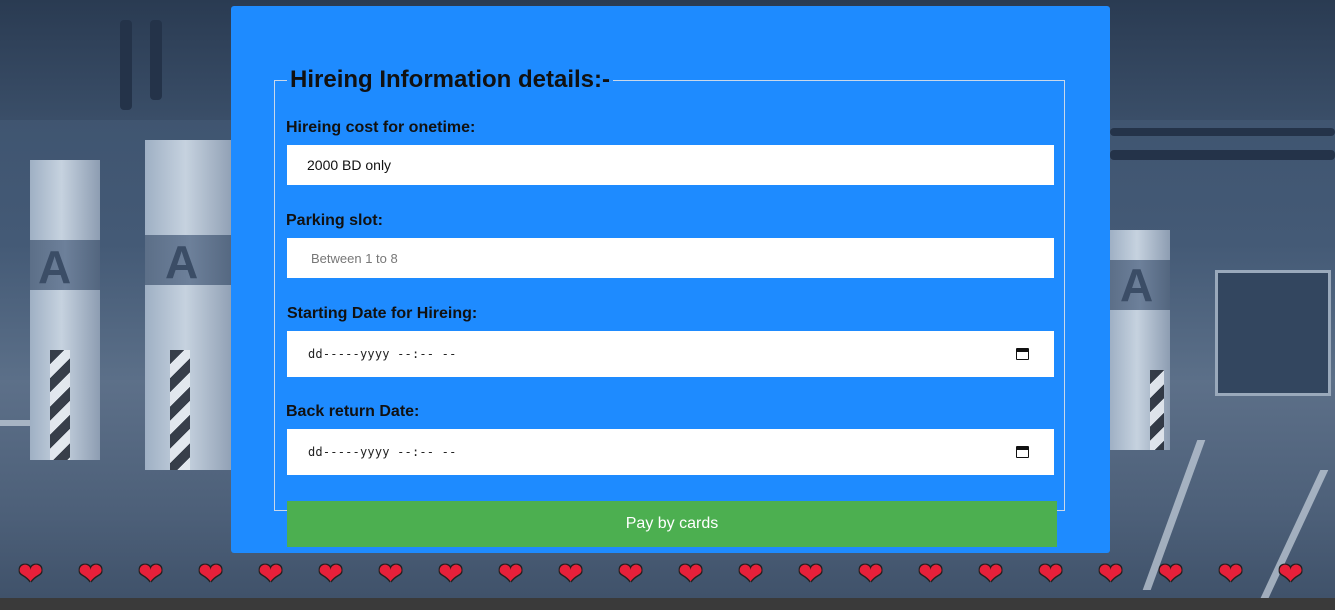 Image resolution: width=1335 pixels, height=610 pixels. What do you see at coordinates (382, 452) in the screenshot?
I see `return-date-value: dd-----yyyy --:-- --` at bounding box center [382, 452].